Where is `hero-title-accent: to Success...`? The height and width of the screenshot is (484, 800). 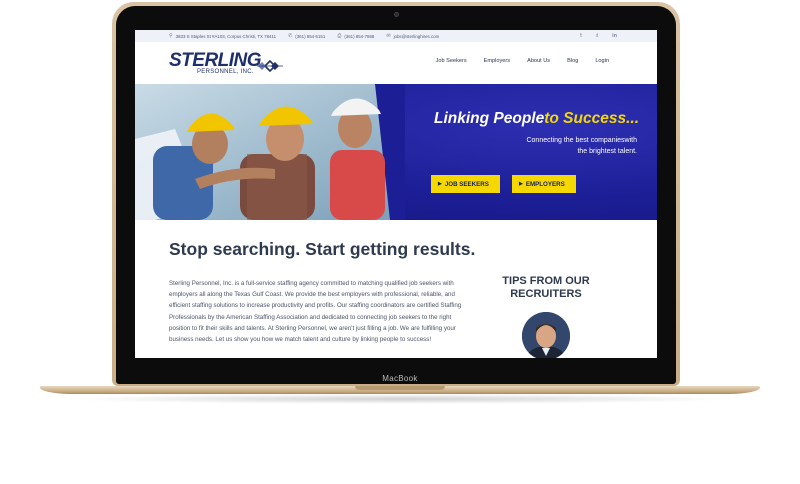
hero-title-accent: to Success... is located at coordinates (591, 118).